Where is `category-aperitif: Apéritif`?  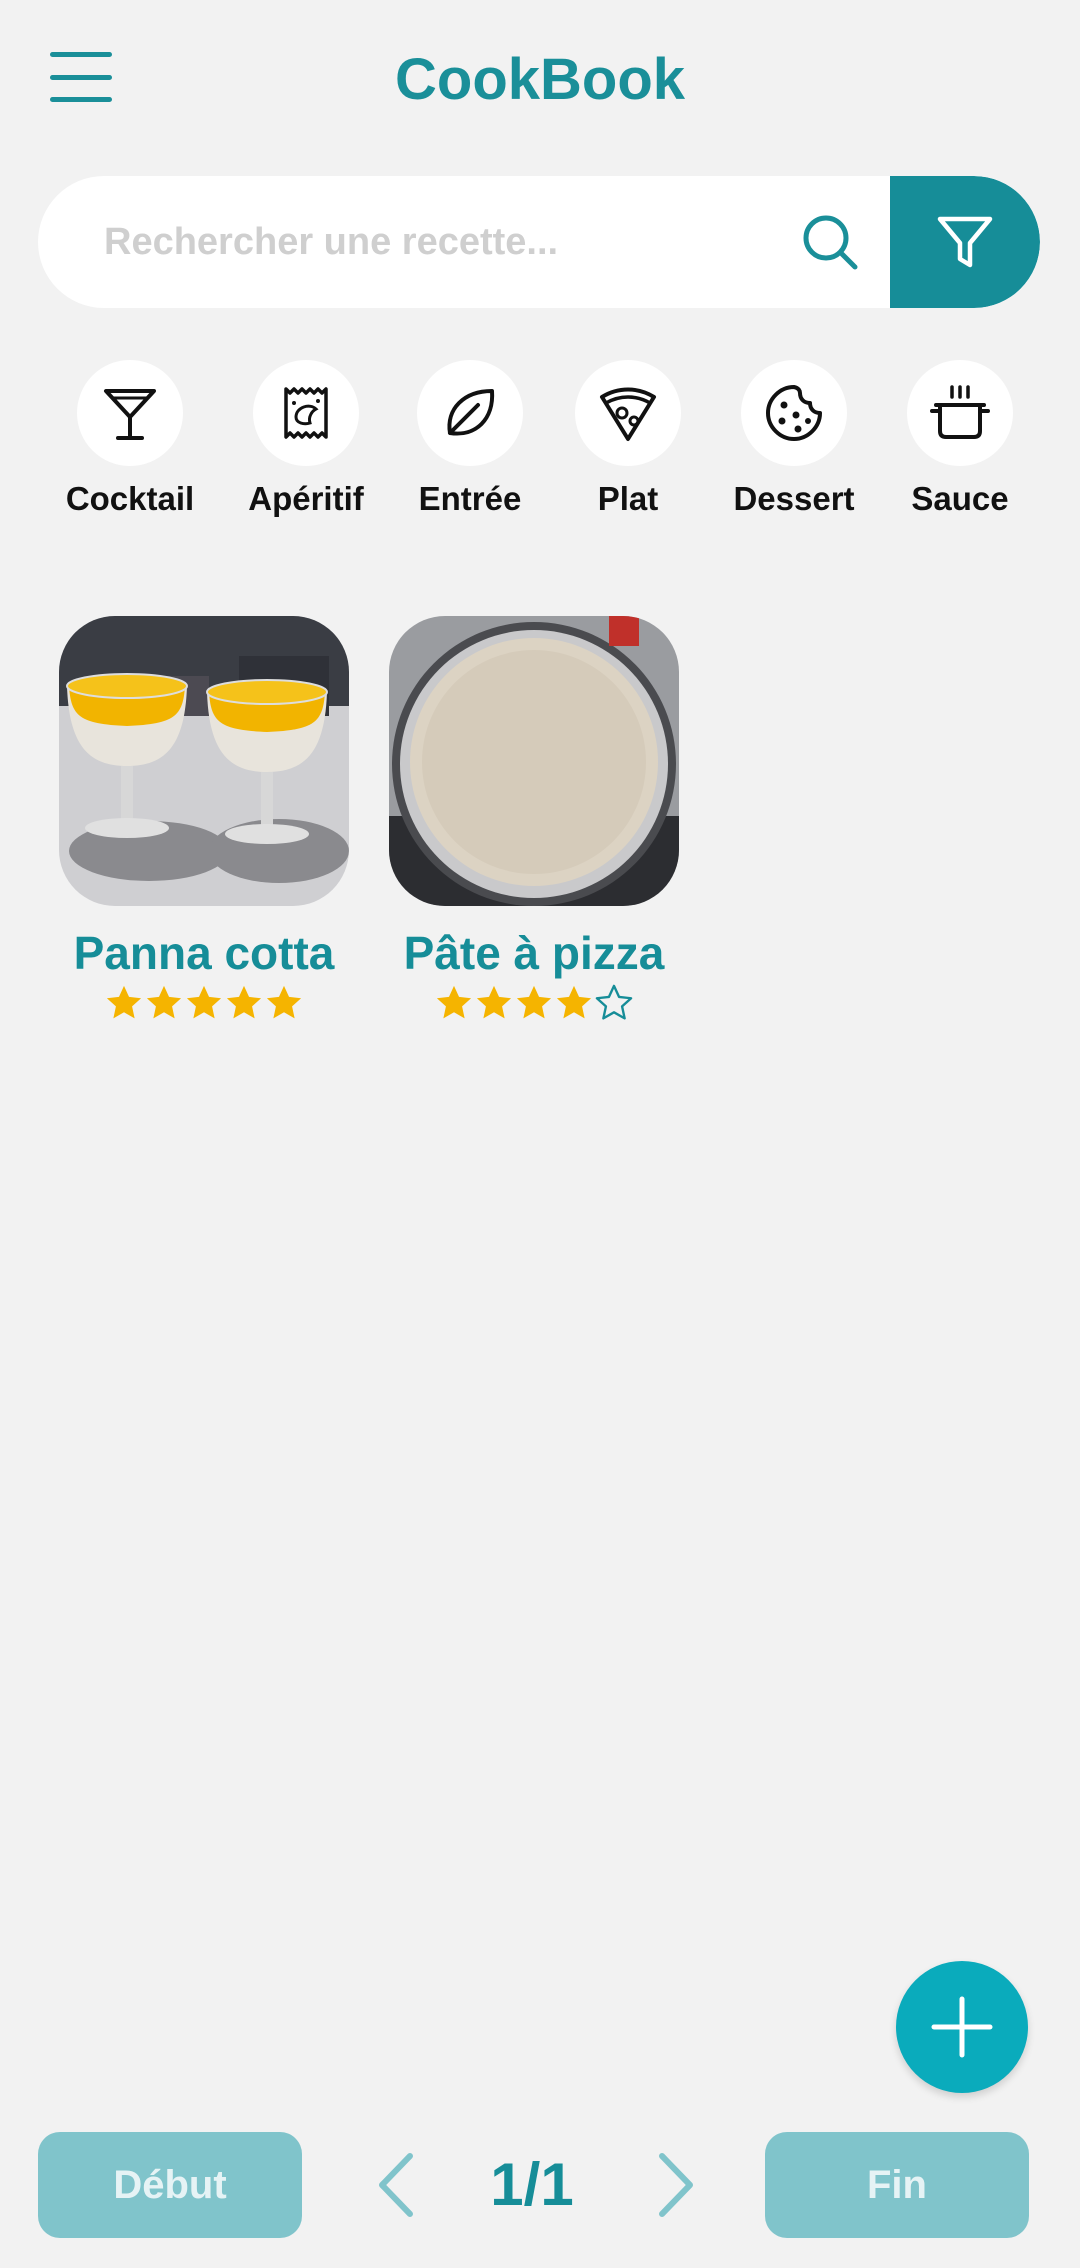
category-aperitif: Apéritif is located at coordinates (306, 445).